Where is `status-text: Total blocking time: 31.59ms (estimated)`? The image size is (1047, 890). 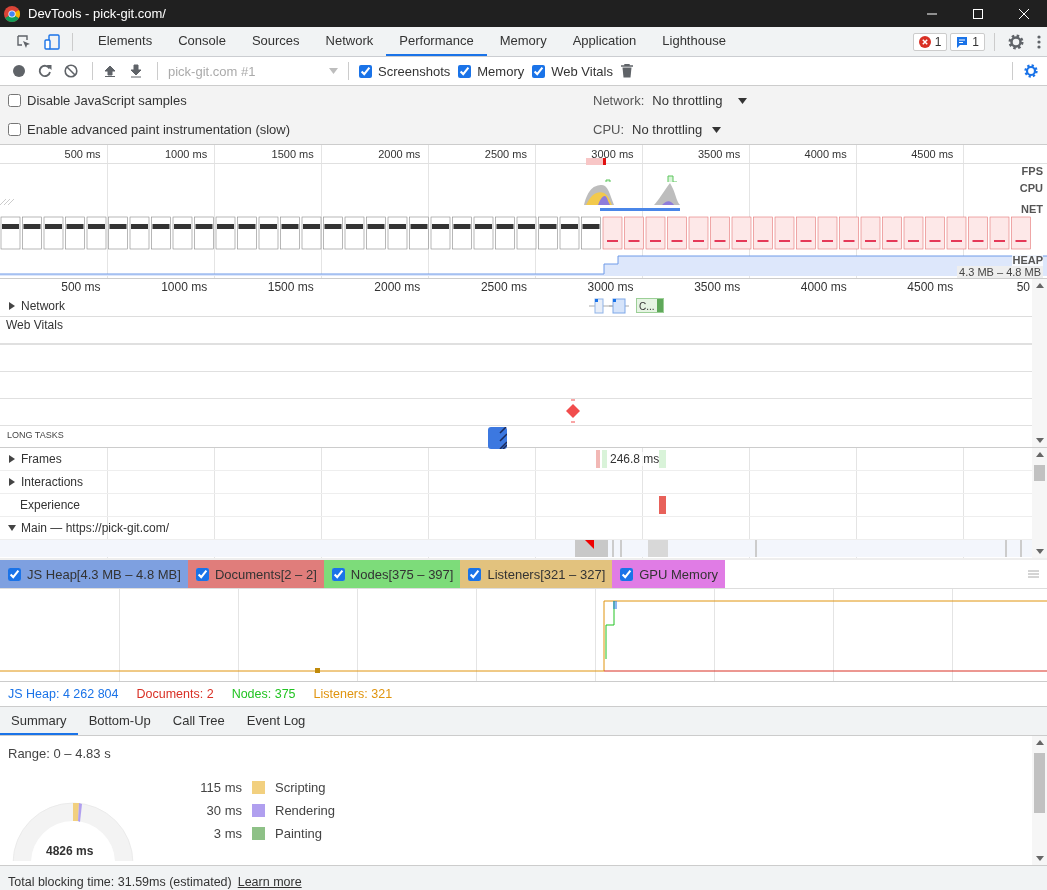
status-text: Total blocking time: 31.59ms (estimated) is located at coordinates (120, 881).